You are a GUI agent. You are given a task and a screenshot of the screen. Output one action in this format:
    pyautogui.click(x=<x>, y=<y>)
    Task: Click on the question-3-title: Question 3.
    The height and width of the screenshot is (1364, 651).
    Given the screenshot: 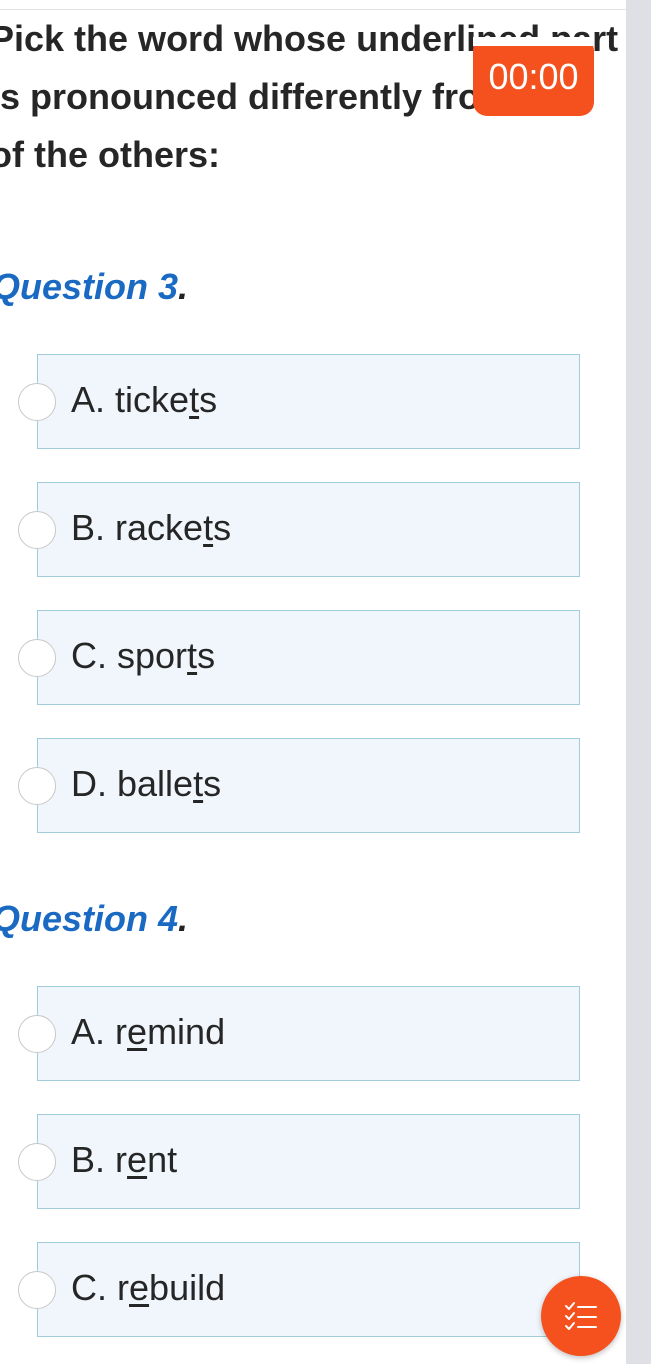 What is the action you would take?
    pyautogui.click(x=94, y=287)
    